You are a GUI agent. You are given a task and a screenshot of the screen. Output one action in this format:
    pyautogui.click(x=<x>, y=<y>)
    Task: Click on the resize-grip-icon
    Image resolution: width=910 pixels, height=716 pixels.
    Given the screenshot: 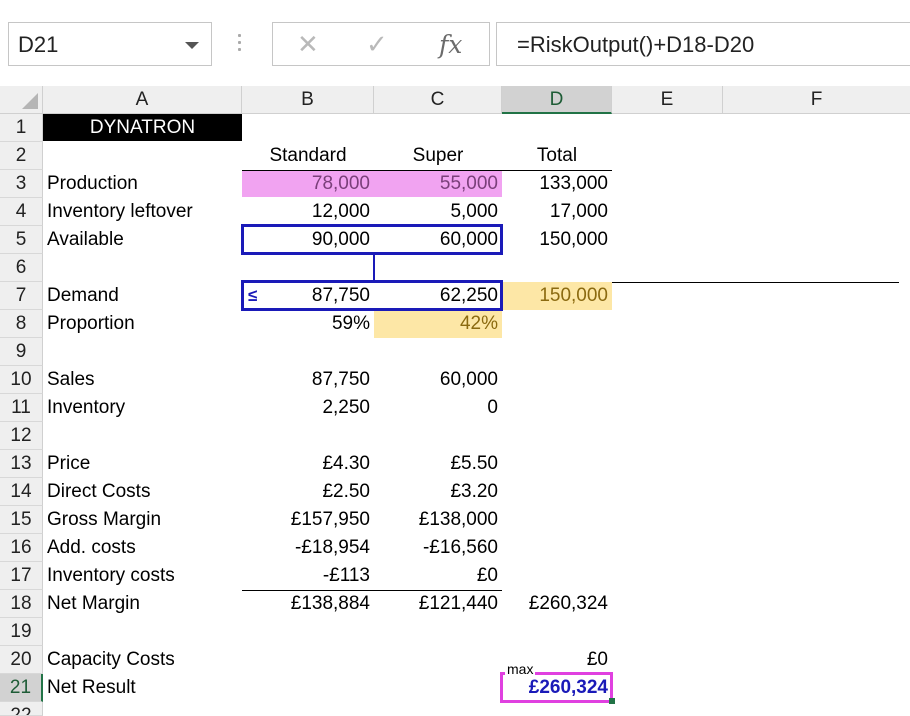 What is the action you would take?
    pyautogui.click(x=240, y=44)
    